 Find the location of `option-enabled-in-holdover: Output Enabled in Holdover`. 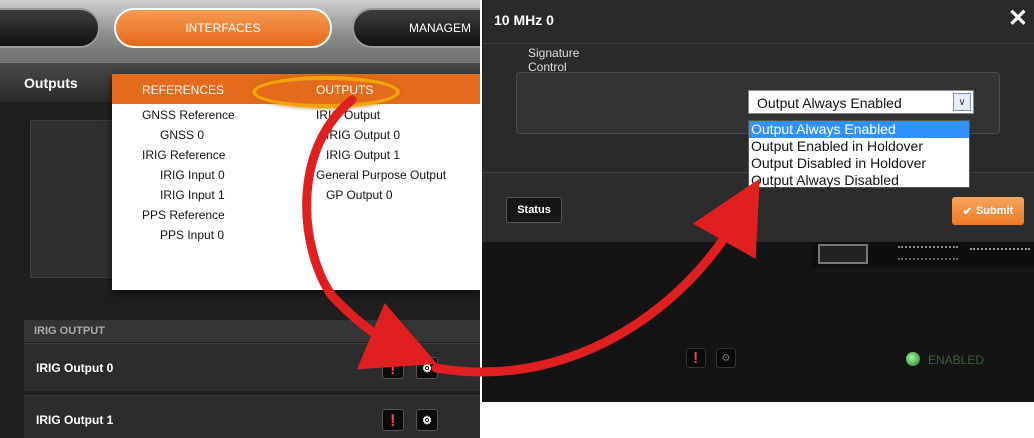

option-enabled-in-holdover: Output Enabled in Holdover is located at coordinates (859, 146).